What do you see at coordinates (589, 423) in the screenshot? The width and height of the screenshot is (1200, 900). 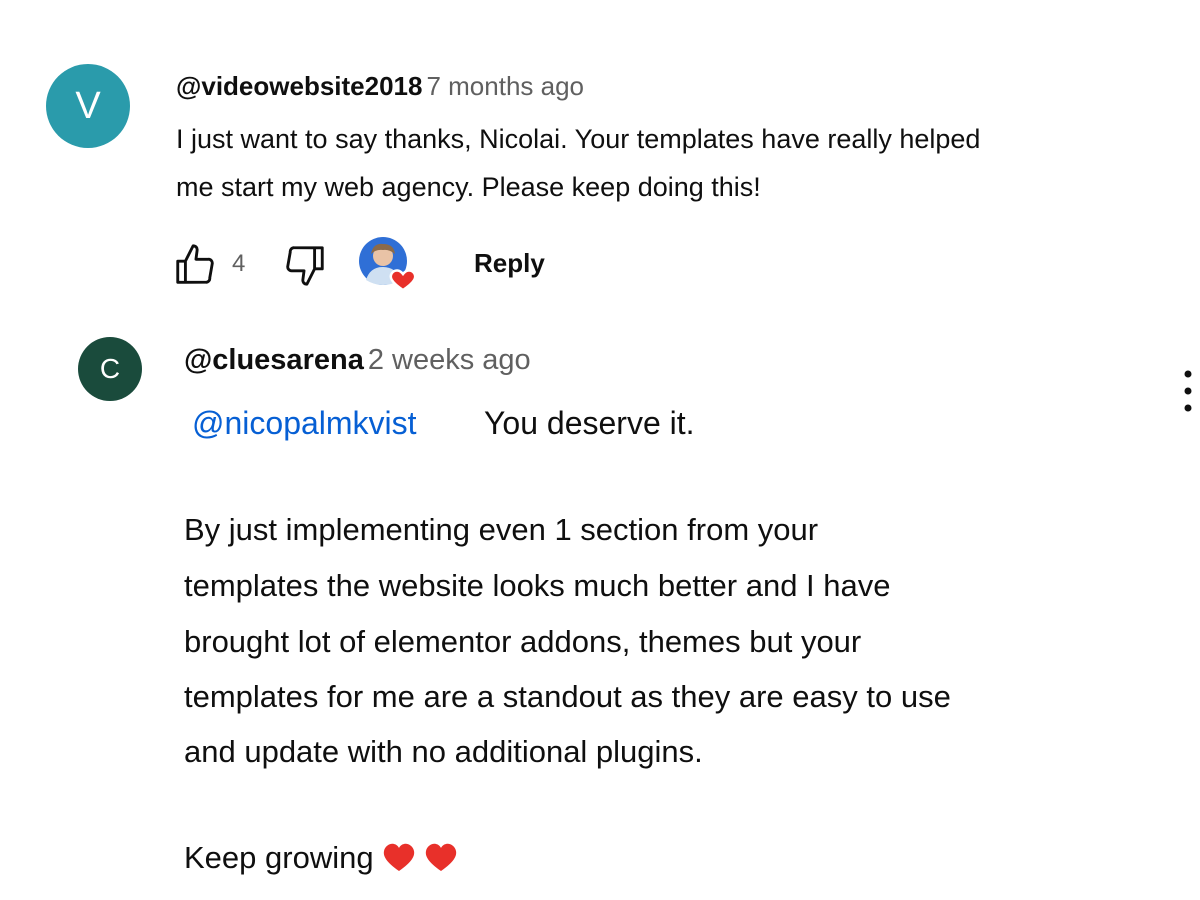 I see `reply-text-line: You deserve it.` at bounding box center [589, 423].